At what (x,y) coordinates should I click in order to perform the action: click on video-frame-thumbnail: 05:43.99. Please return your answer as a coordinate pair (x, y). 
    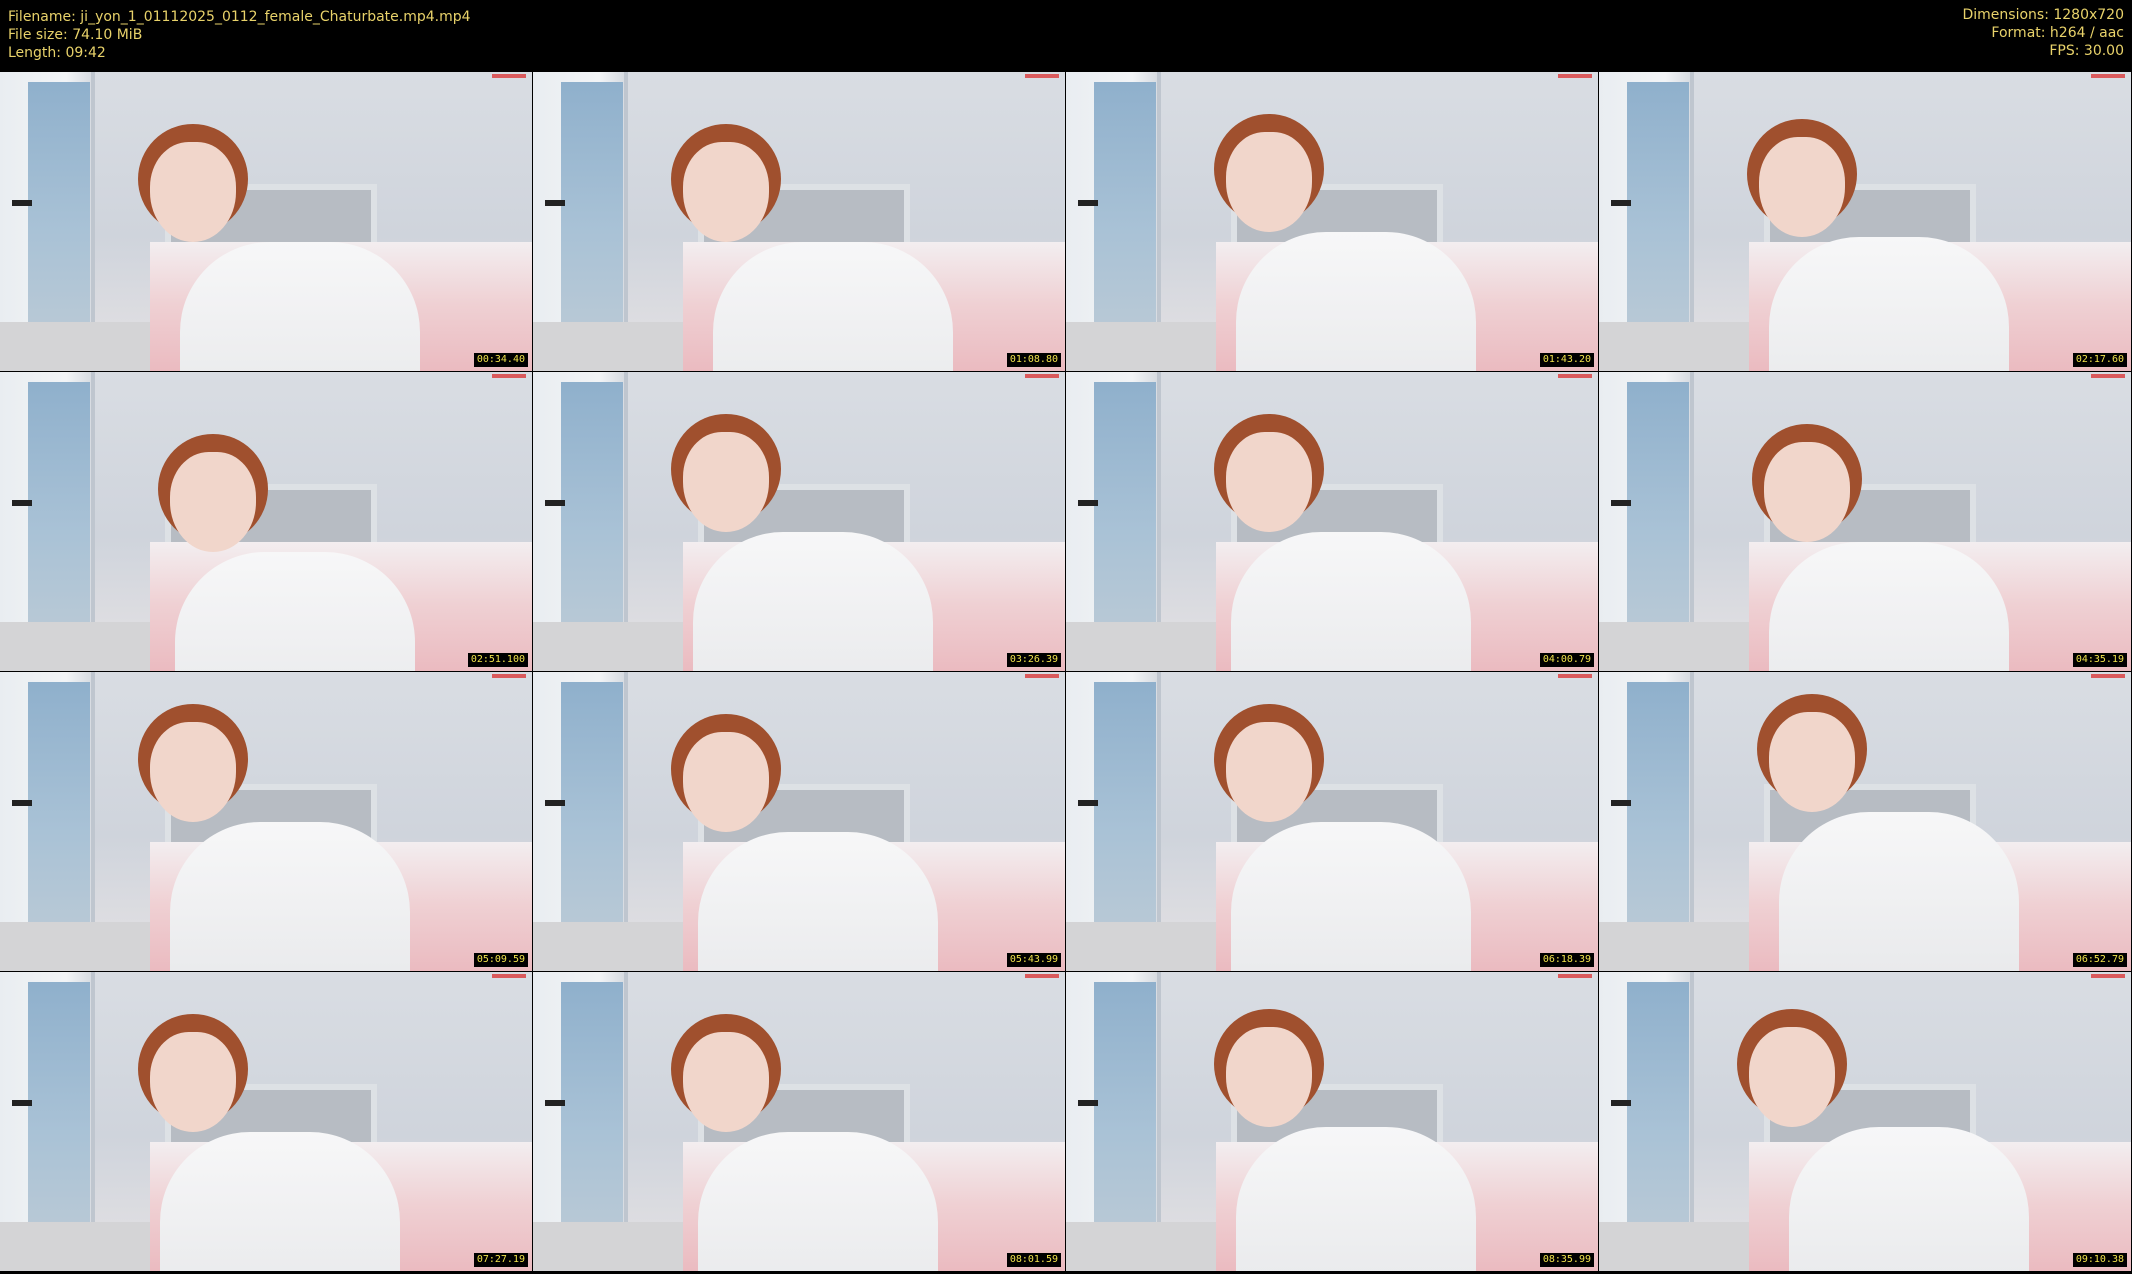
    Looking at the image, I should click on (799, 821).